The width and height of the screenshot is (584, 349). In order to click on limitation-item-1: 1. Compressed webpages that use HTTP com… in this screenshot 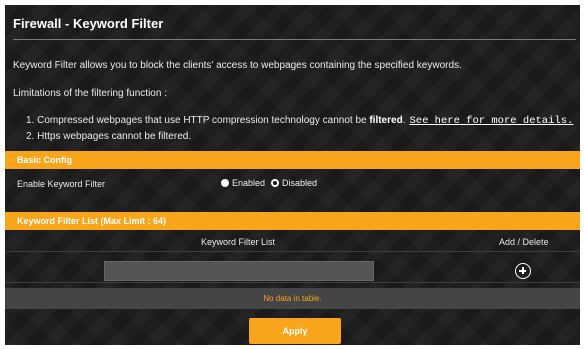, I will do `click(299, 121)`.